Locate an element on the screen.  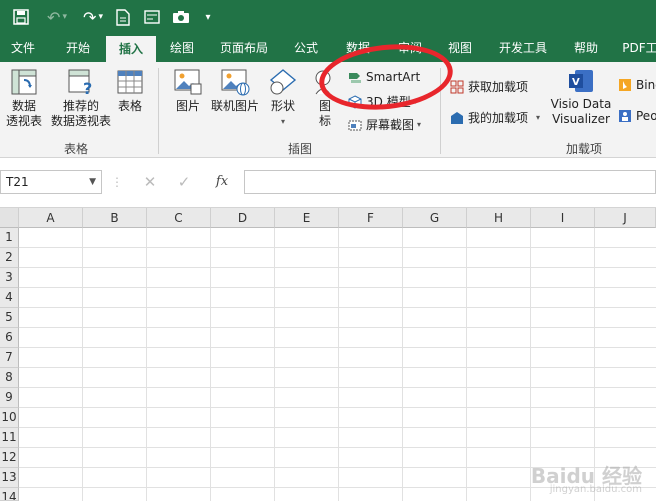
column-header: A is located at coordinates (51, 218).